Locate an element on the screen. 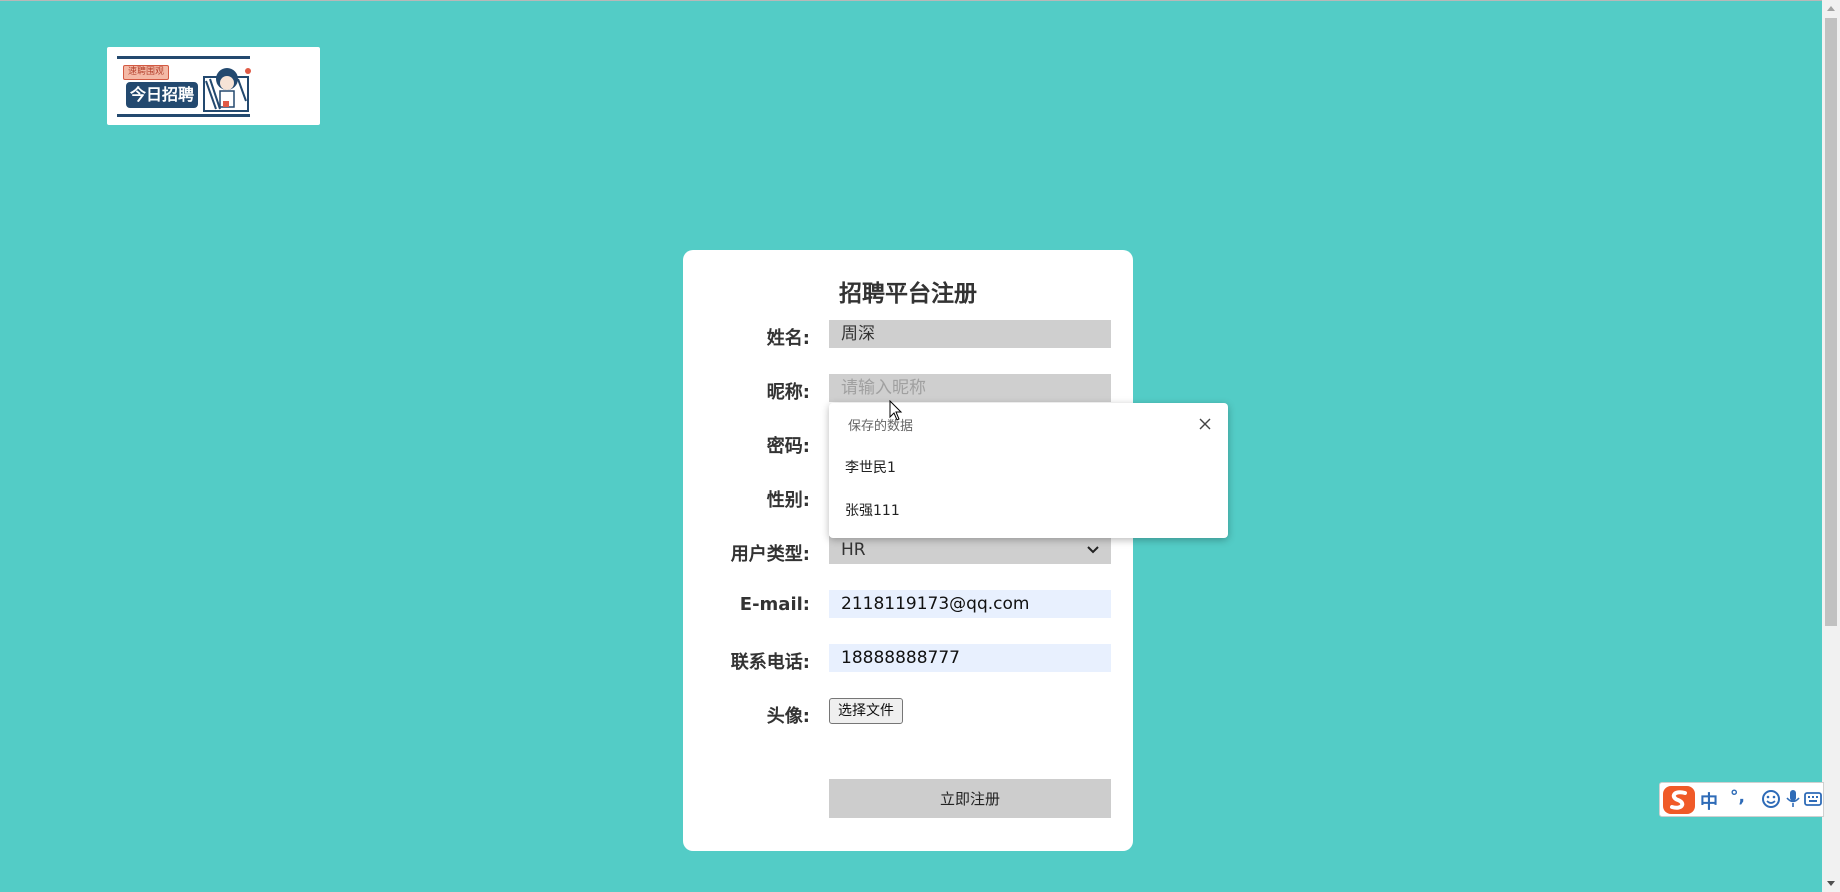 Image resolution: width=1840 pixels, height=892 pixels. scroll-up-arrow-icon is located at coordinates (1831, 8).